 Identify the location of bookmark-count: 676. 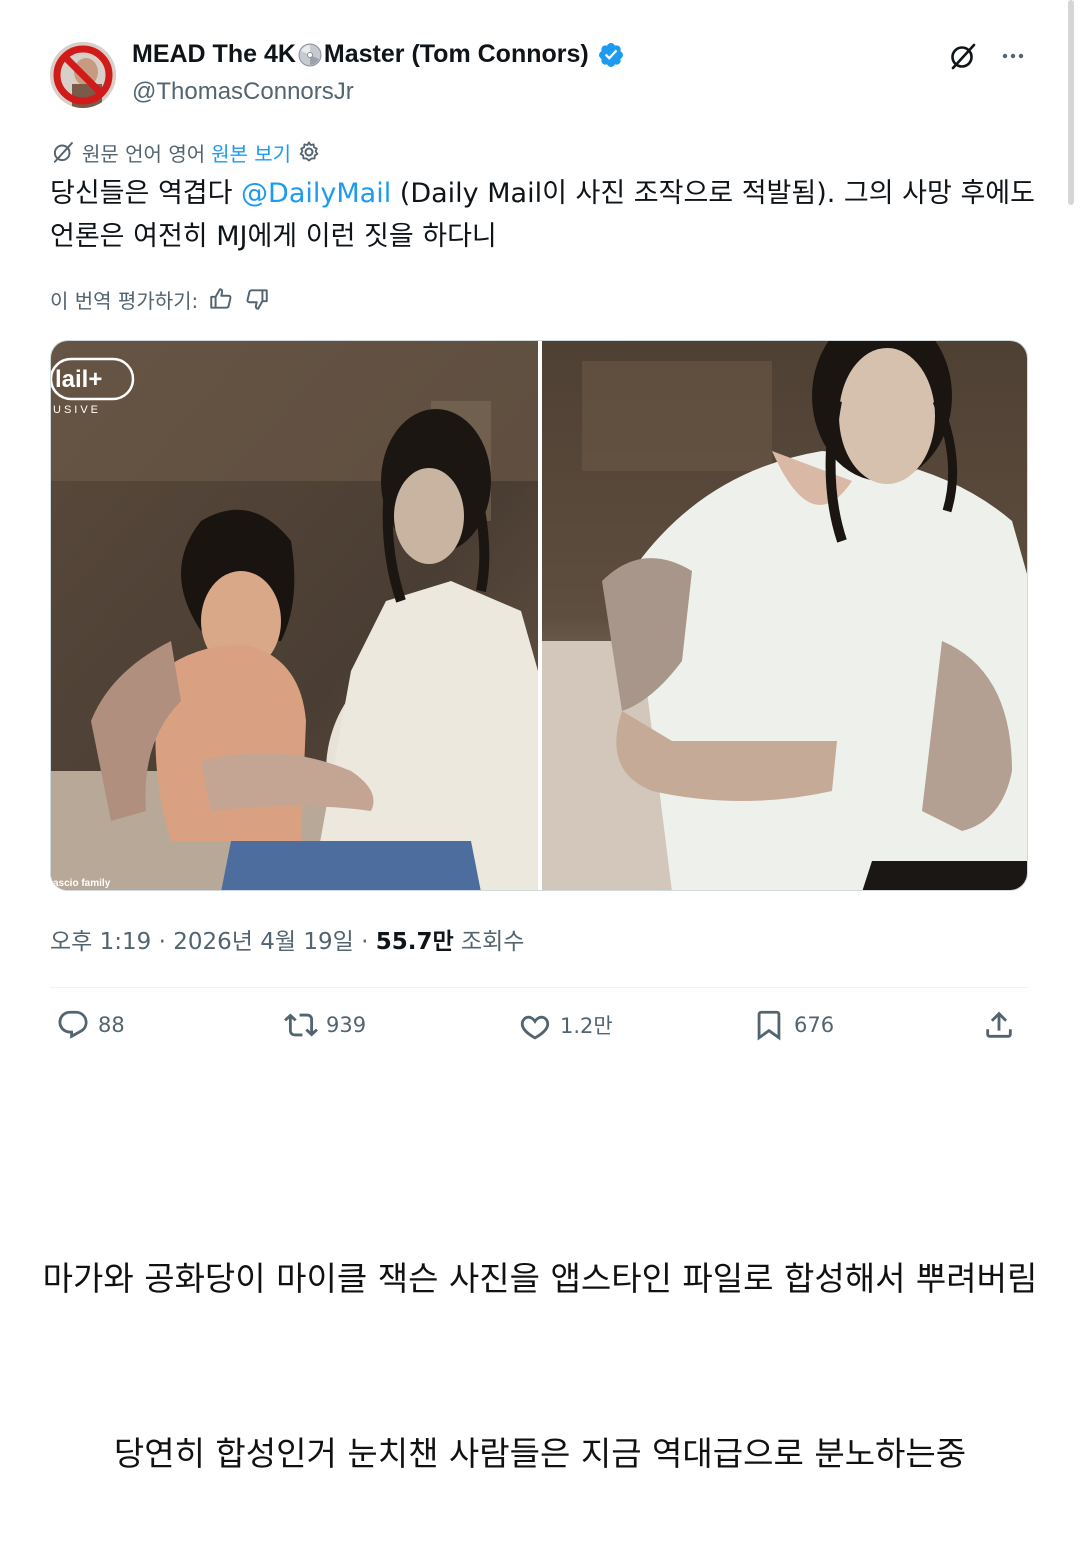
(814, 1025).